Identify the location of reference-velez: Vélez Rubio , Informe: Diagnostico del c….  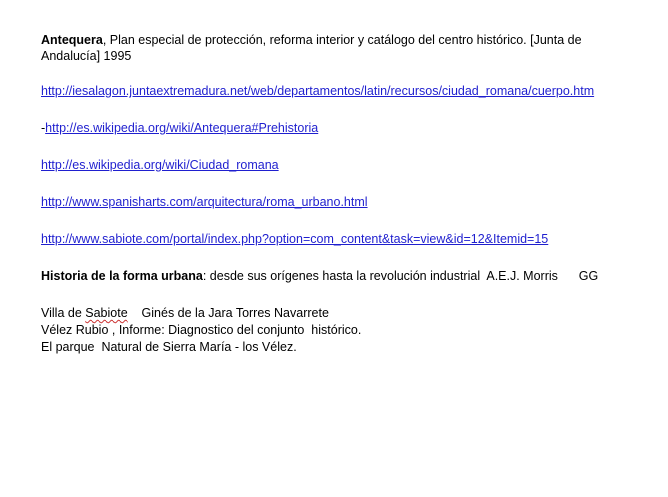
(333, 330).